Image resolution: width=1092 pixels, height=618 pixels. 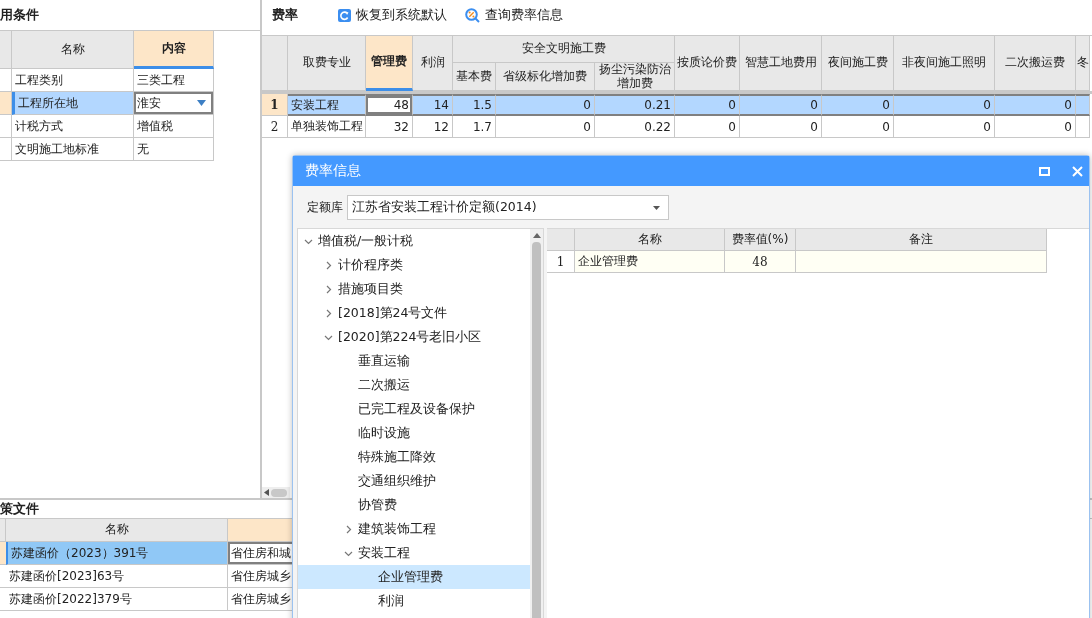 What do you see at coordinates (433, 63) in the screenshot?
I see `column-header: 利润` at bounding box center [433, 63].